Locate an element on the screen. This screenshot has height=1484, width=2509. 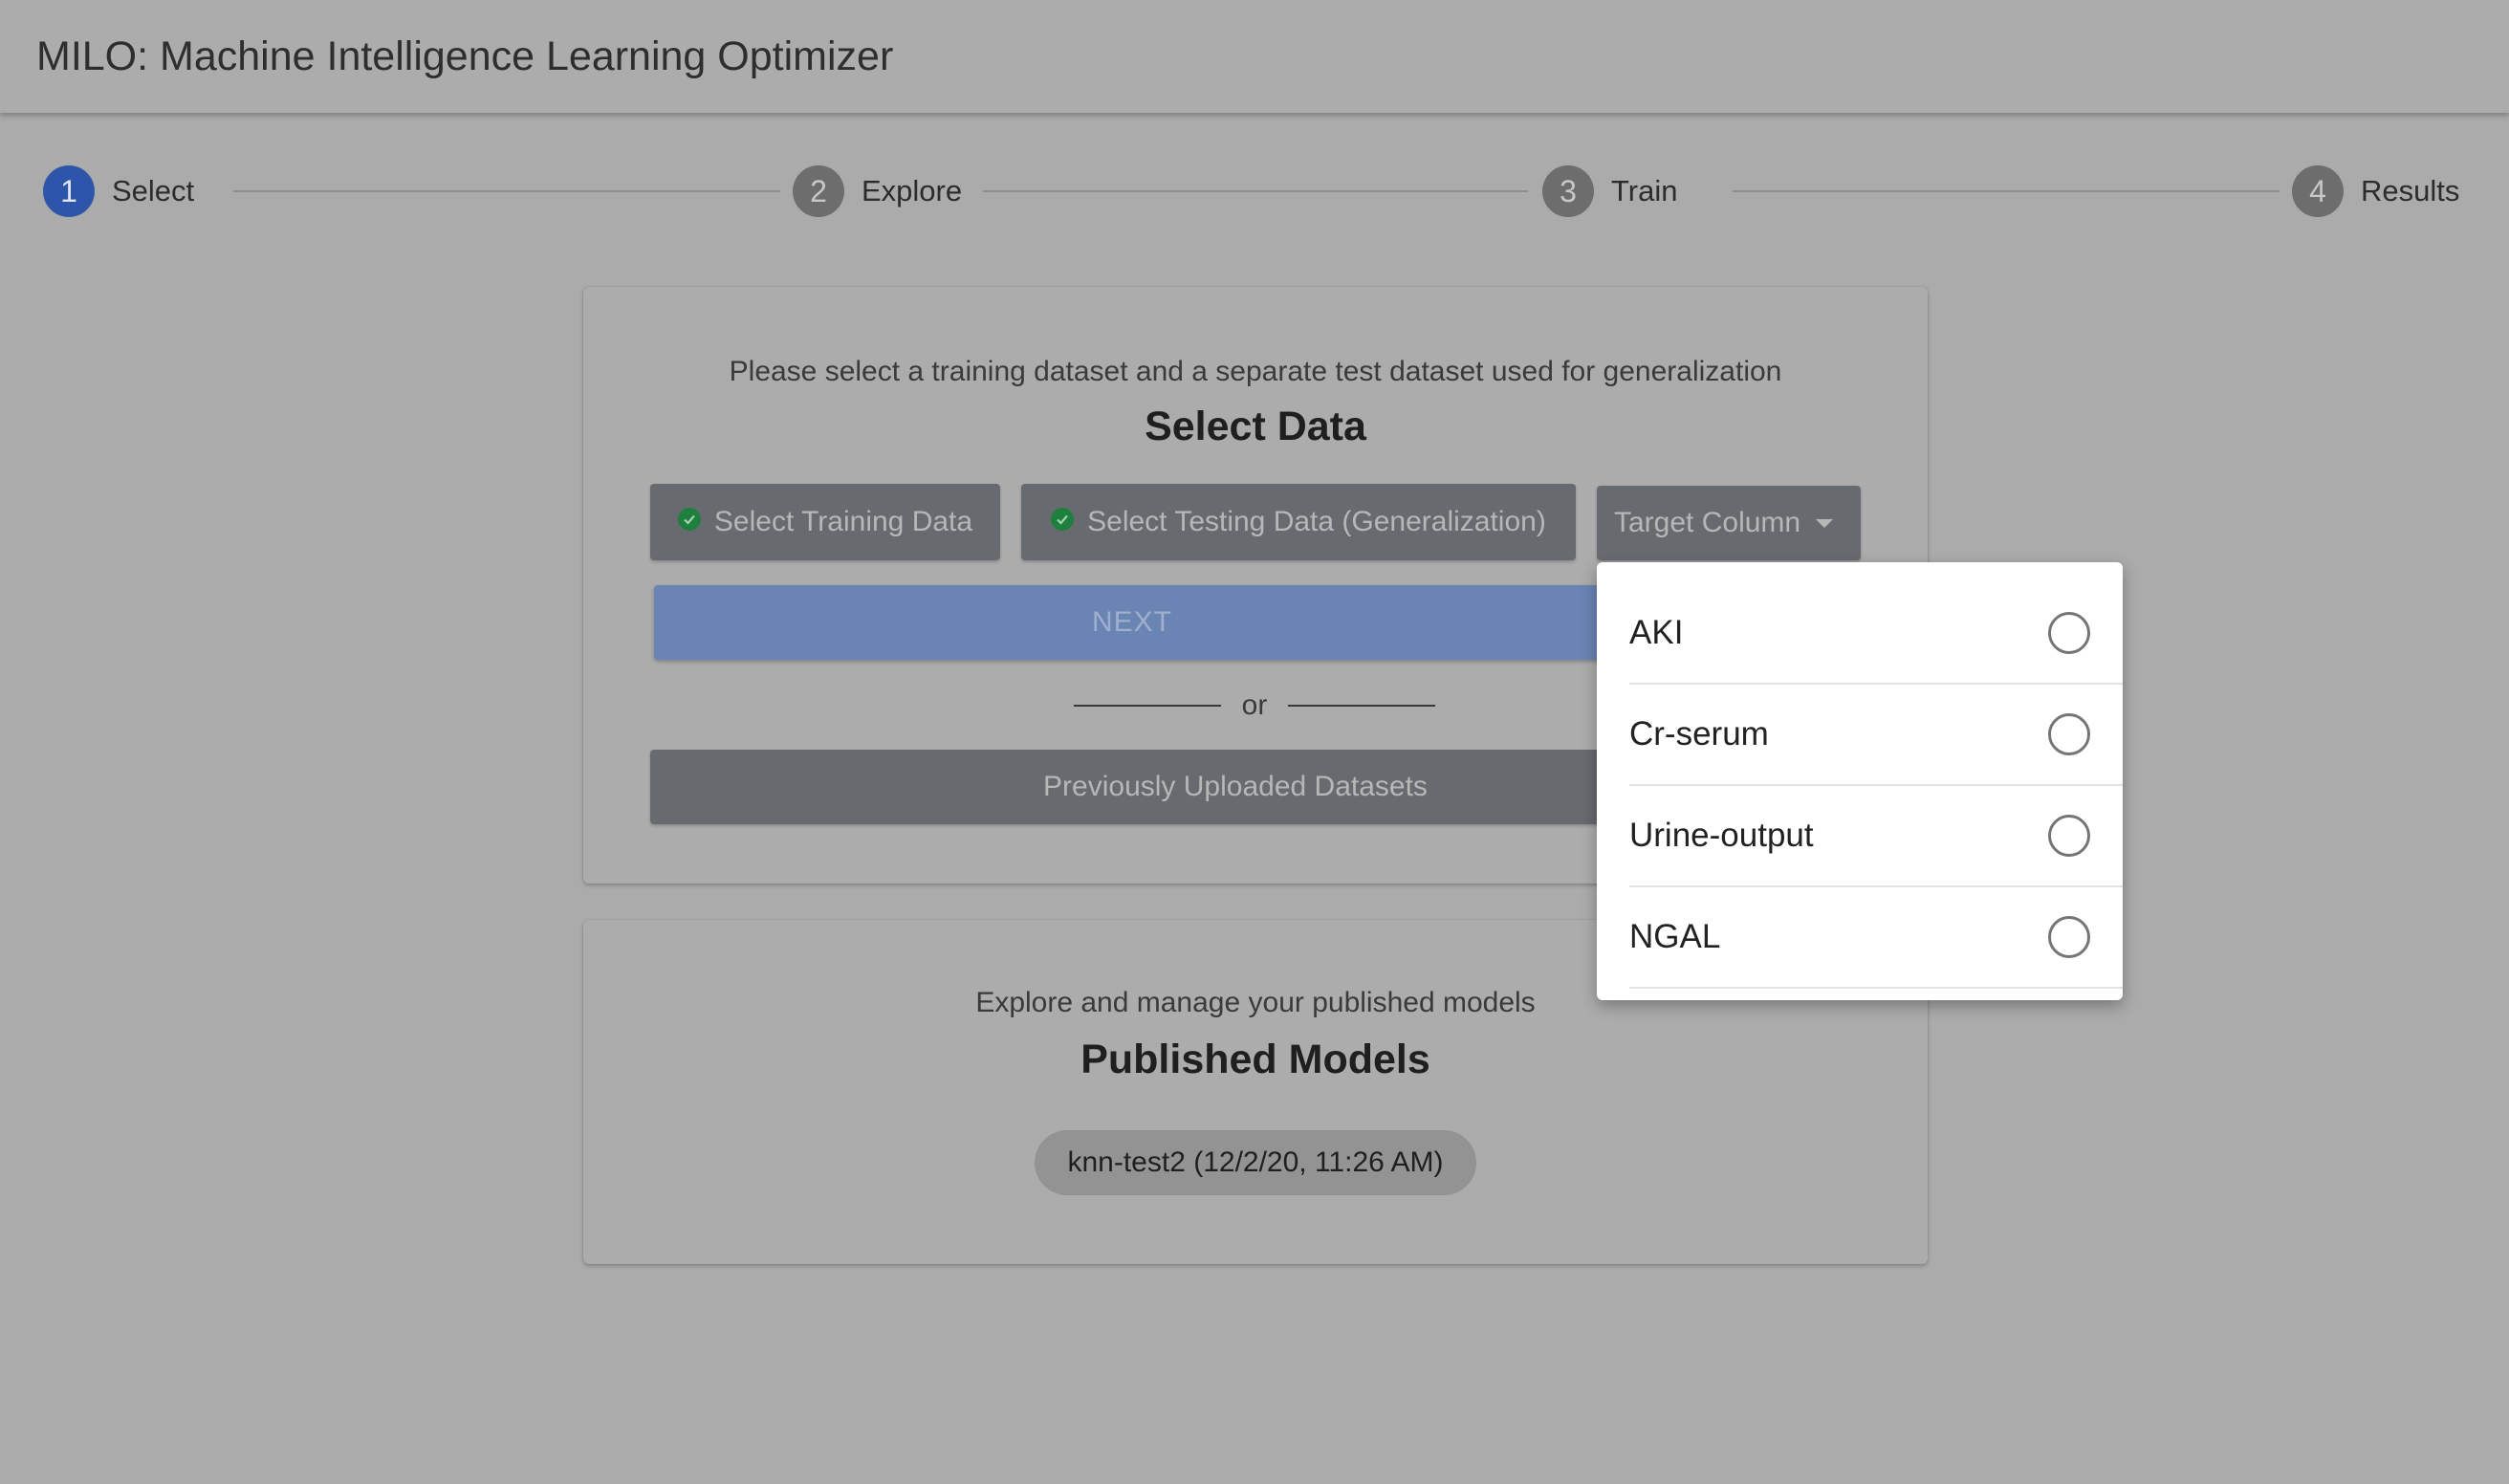
step-number: 2 is located at coordinates (819, 191).